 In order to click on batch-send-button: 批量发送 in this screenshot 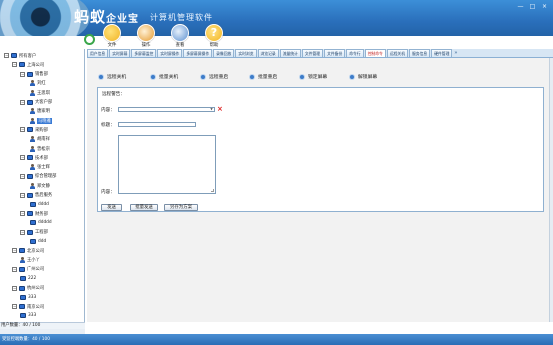, I will do `click(144, 207)`.